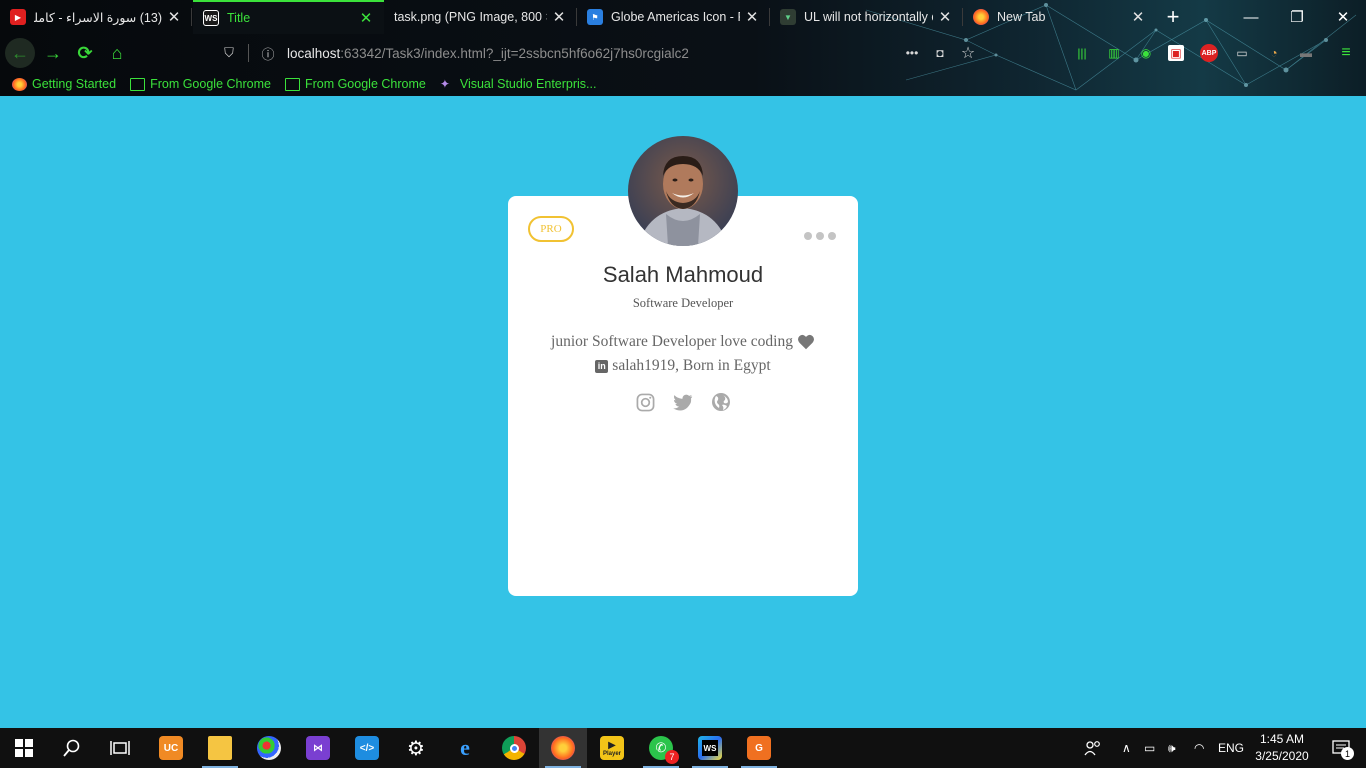 The width and height of the screenshot is (1366, 768). What do you see at coordinates (683, 402) in the screenshot?
I see `twitter-icon` at bounding box center [683, 402].